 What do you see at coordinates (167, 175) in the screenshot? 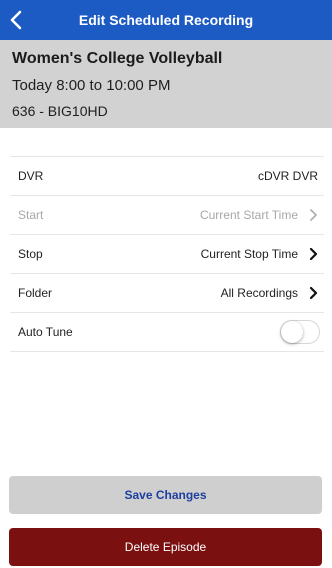
I see `dvr-row: DVR cDVR DVR` at bounding box center [167, 175].